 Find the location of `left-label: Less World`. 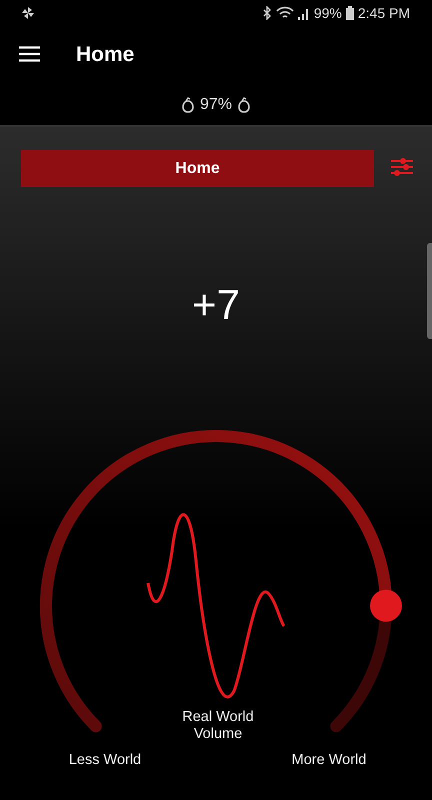

left-label: Less World is located at coordinates (105, 760).